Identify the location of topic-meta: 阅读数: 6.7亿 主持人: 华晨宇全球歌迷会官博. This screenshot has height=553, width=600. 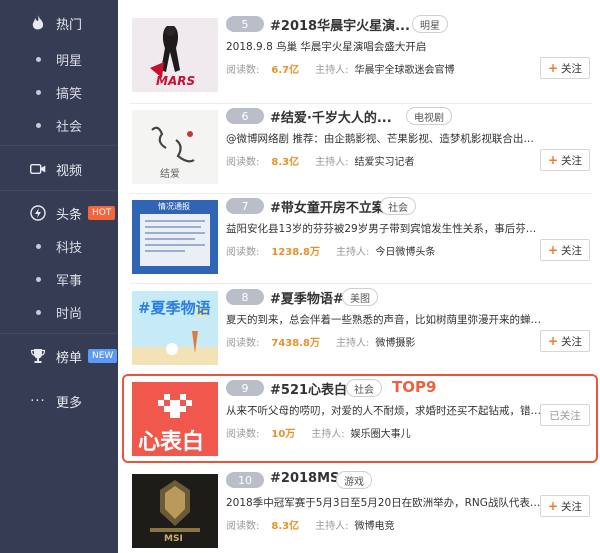
(340, 68).